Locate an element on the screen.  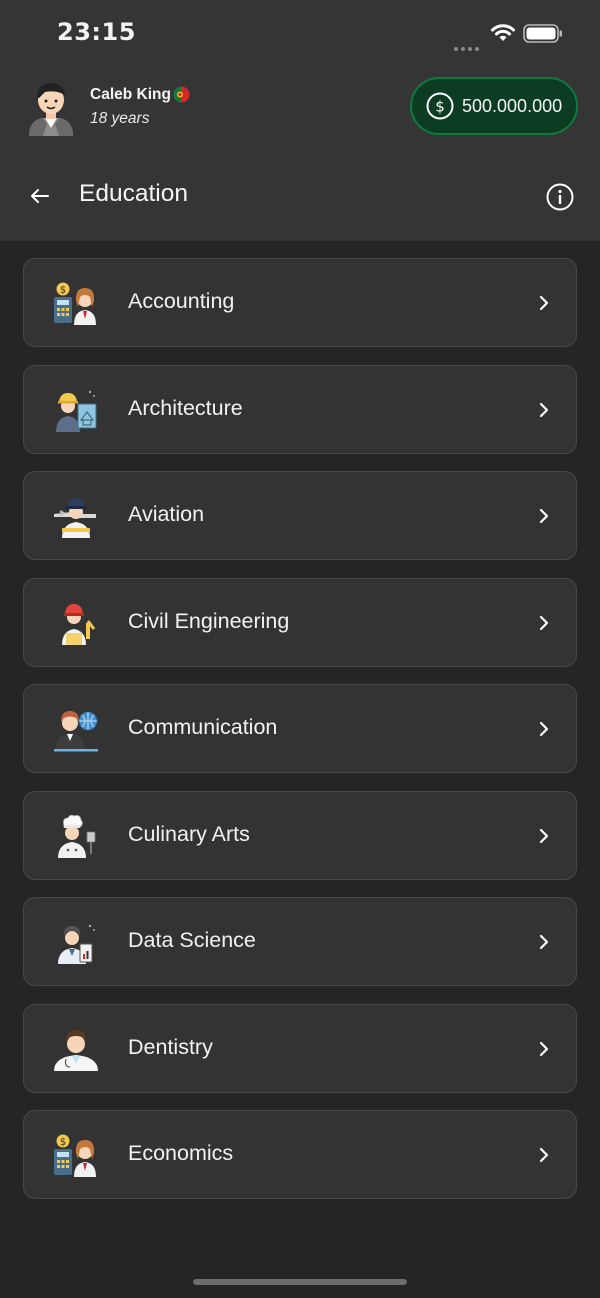
chef-icon is located at coordinates (77, 836).